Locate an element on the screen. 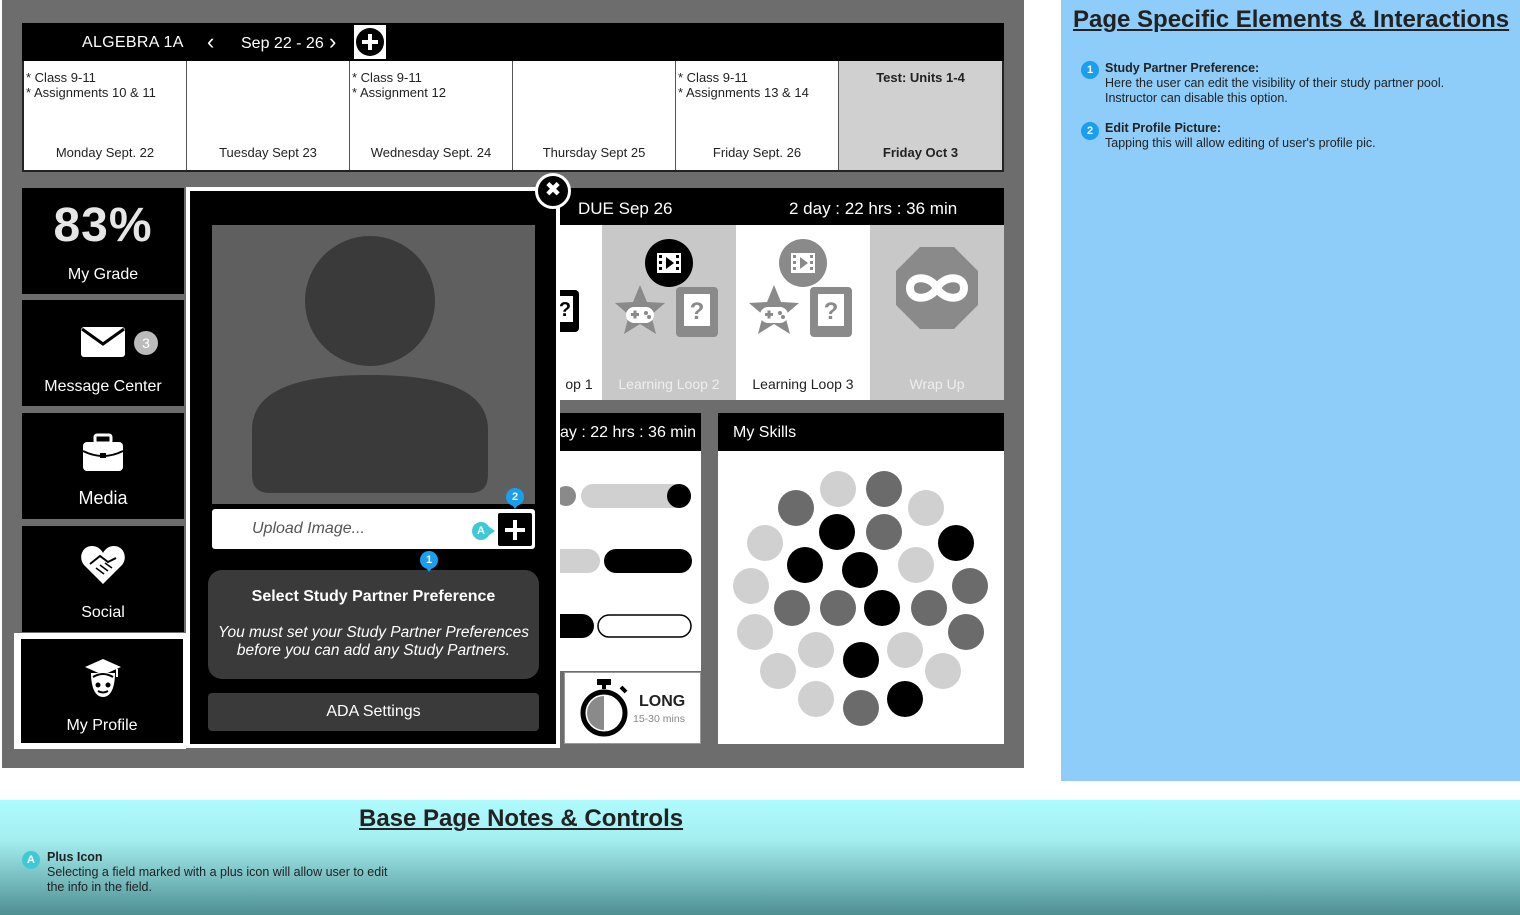 This screenshot has width=1520, height=915. learning-loop-1: ? op 1 is located at coordinates (579, 312).